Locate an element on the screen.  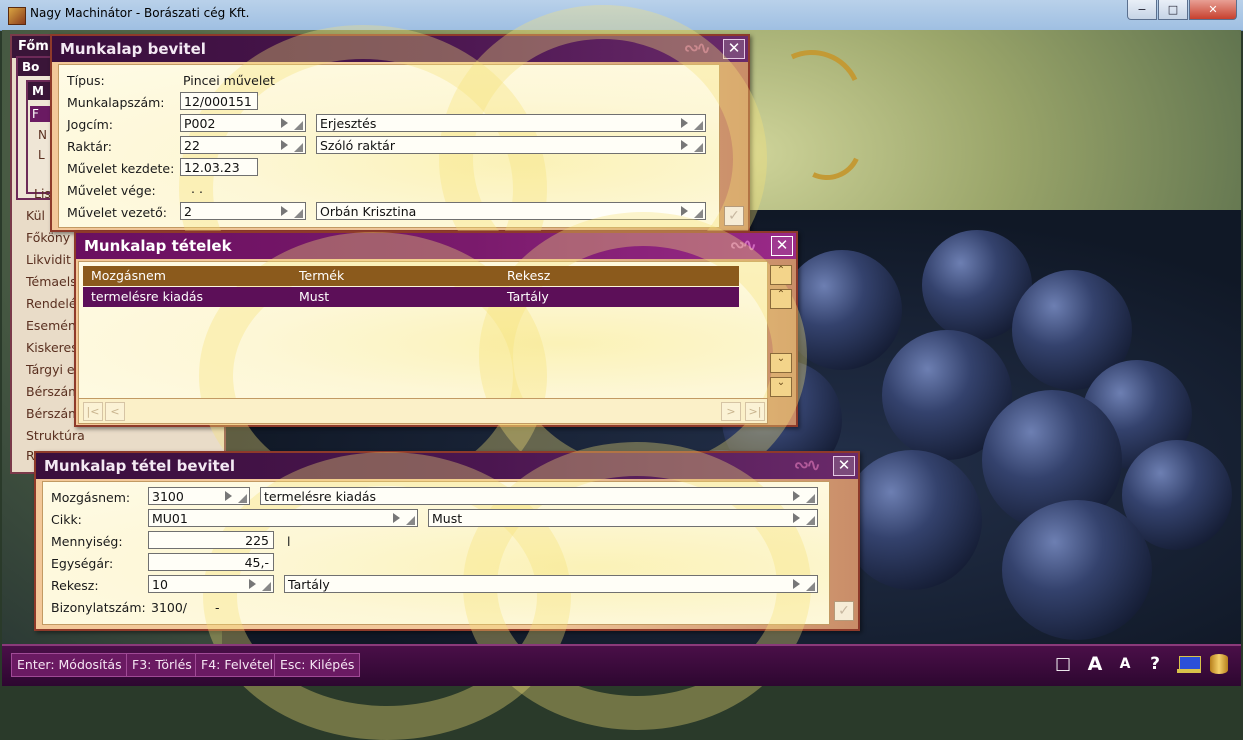
table-row: termelésre kiadás Must Tartály is located at coordinates (411, 297).